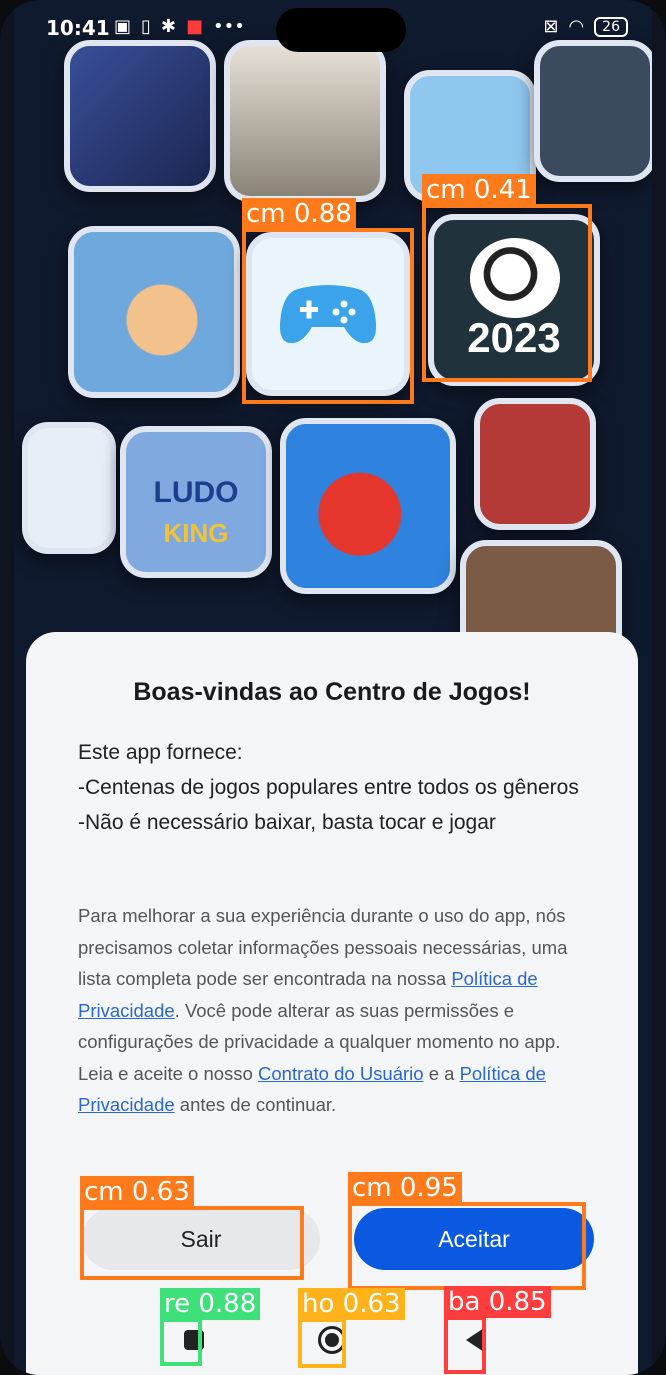 This screenshot has width=666, height=1375. Describe the element at coordinates (154, 312) in the screenshot. I see `game-tile-subway-surfers` at that location.